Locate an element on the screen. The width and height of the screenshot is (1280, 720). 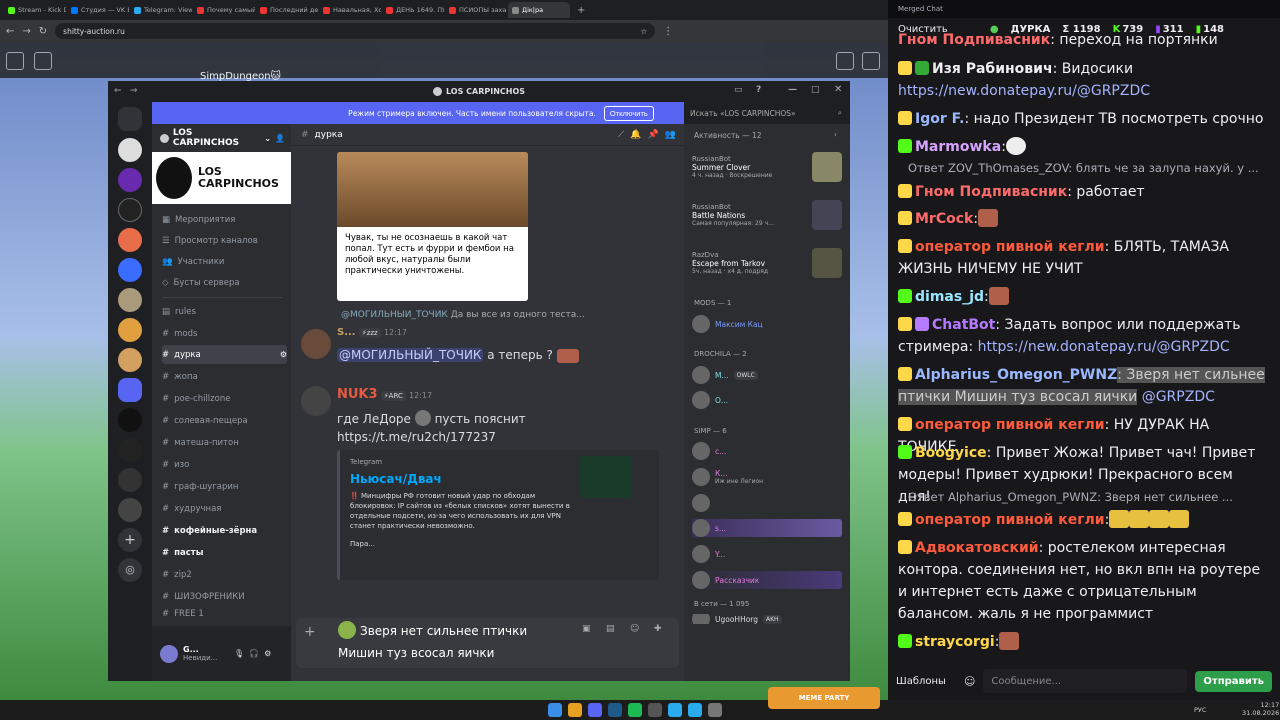
channel-item: # ШИЗОФРЕНИКИ is located at coordinates (224, 596).